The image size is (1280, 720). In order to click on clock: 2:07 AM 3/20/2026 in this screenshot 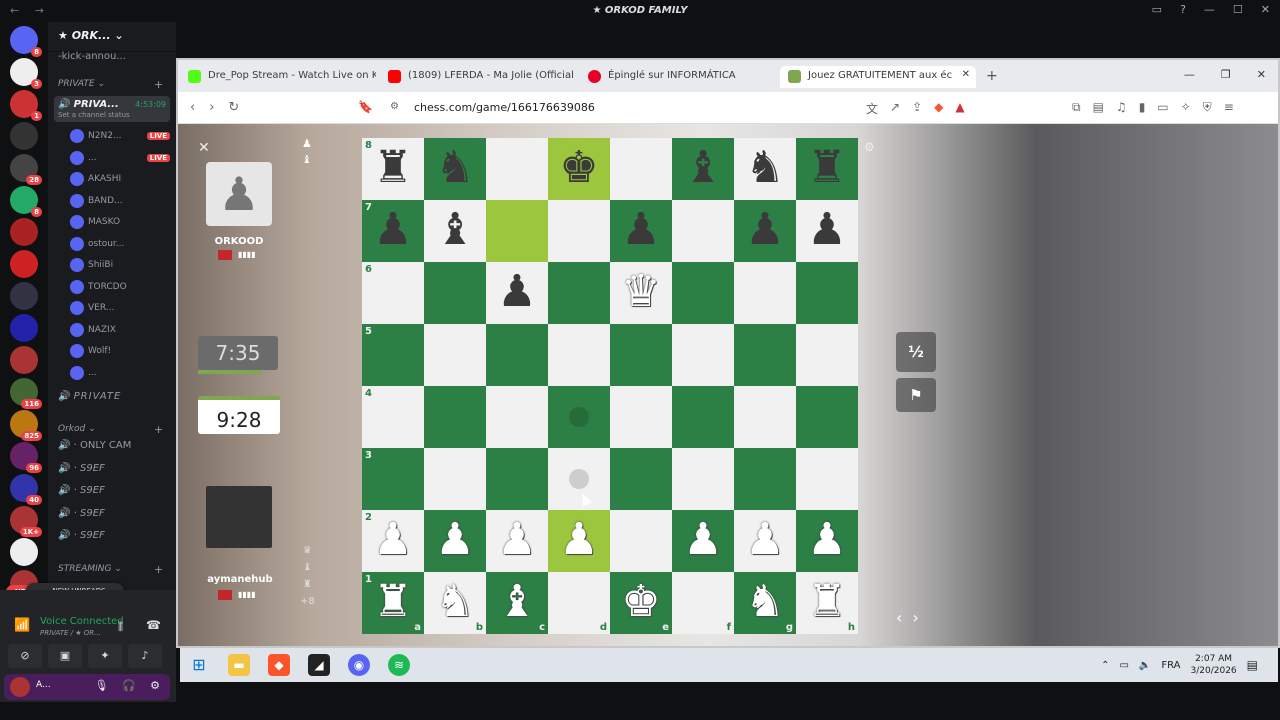, I will do `click(1214, 665)`.